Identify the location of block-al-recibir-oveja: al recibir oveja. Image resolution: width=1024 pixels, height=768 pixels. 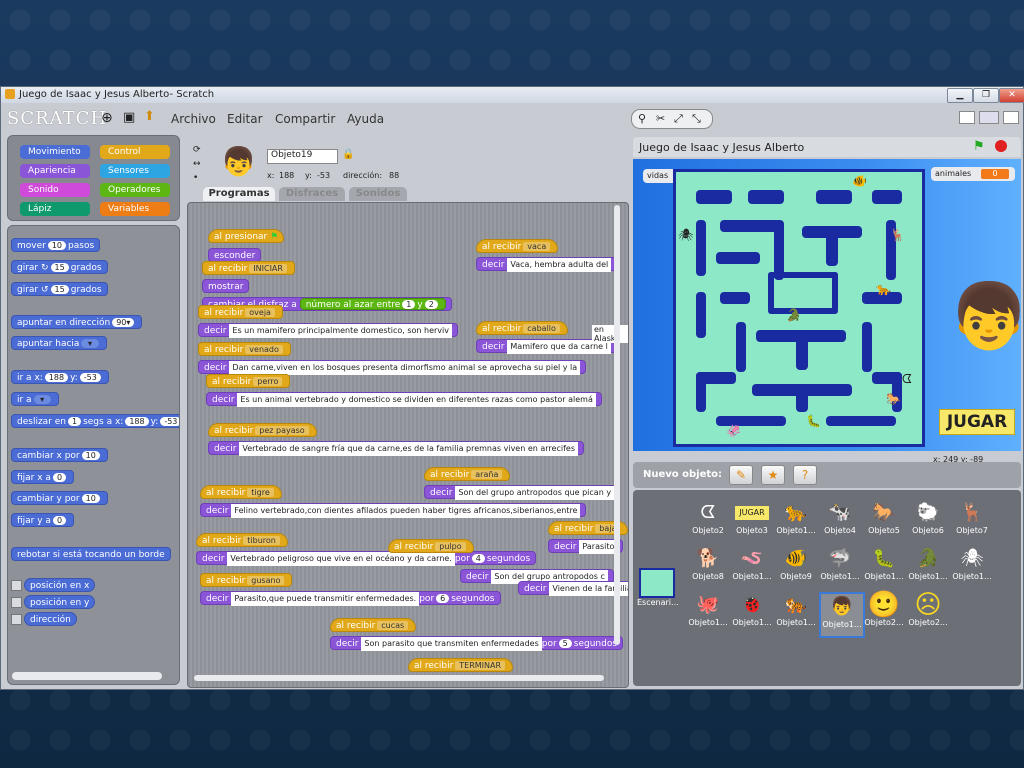
(240, 312).